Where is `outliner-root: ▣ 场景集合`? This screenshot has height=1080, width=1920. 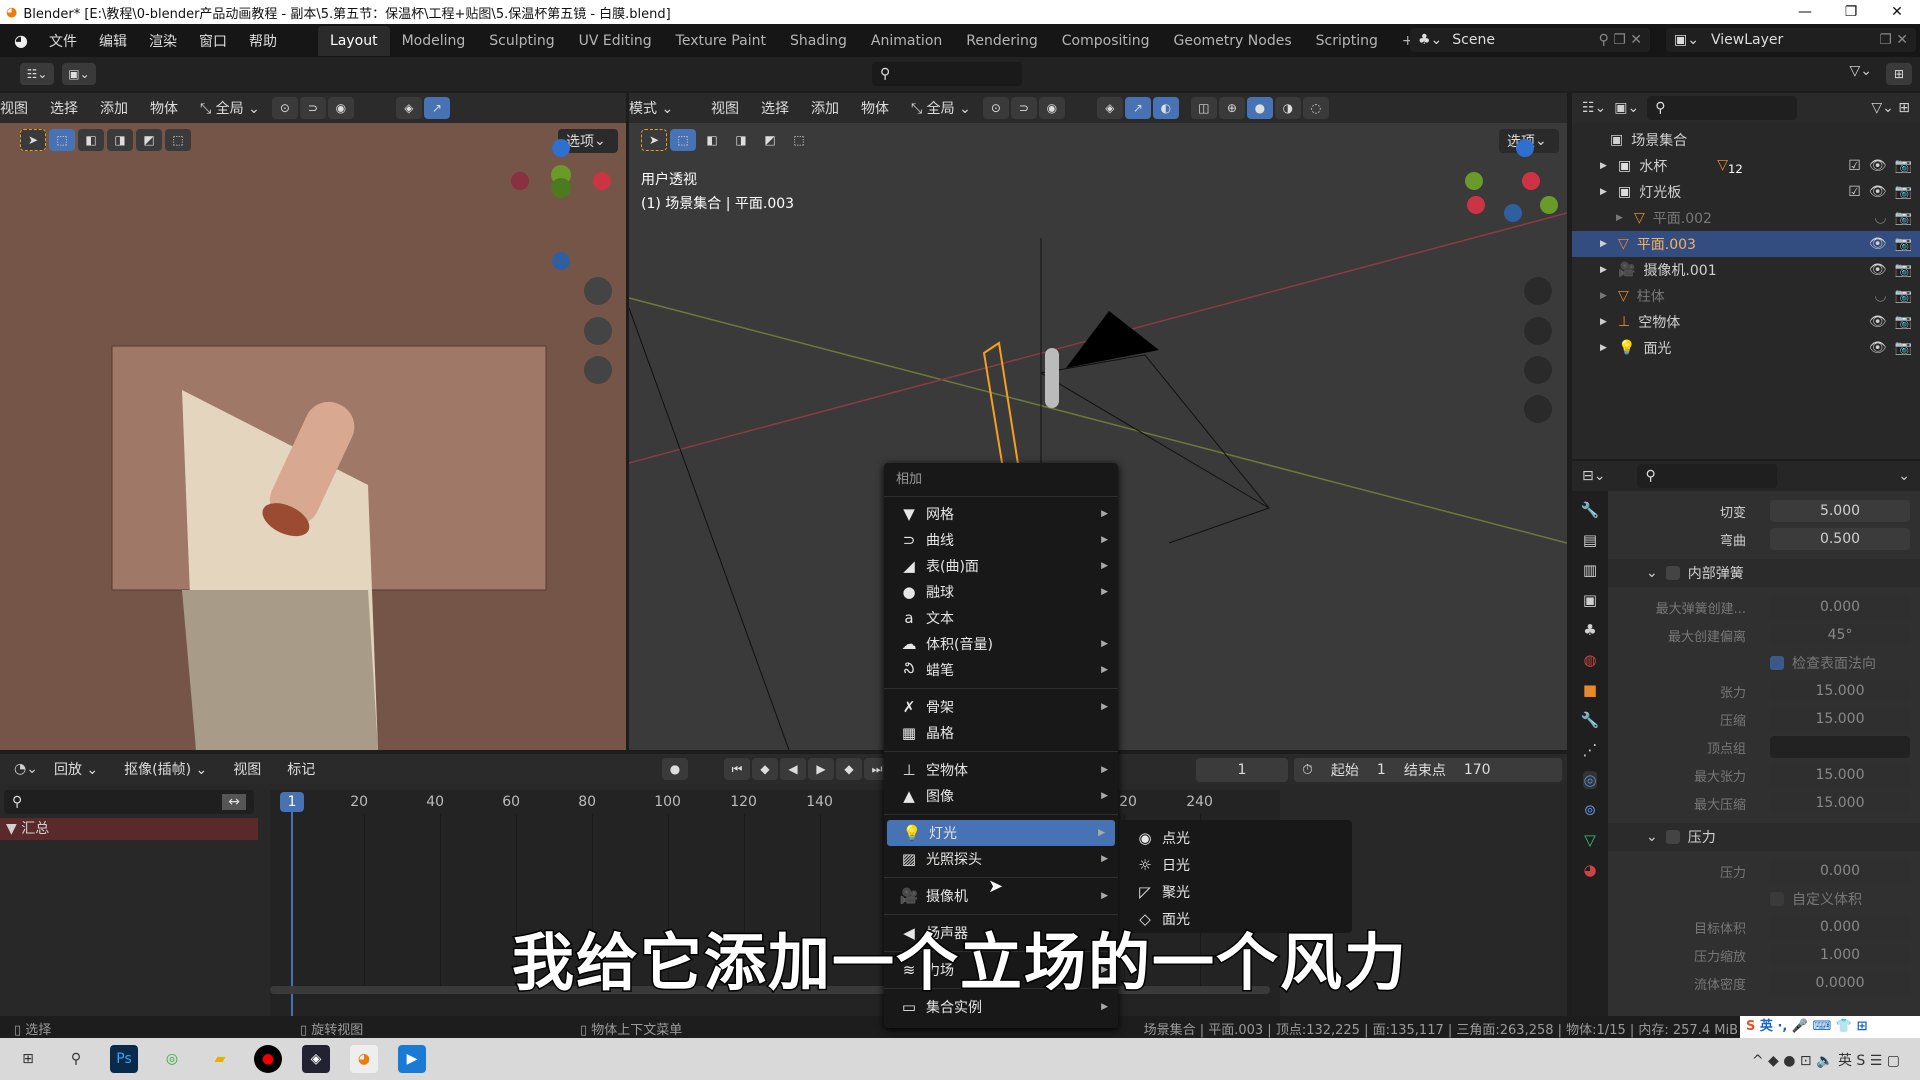
outliner-root: ▣ 场景集合 is located at coordinates (1746, 140).